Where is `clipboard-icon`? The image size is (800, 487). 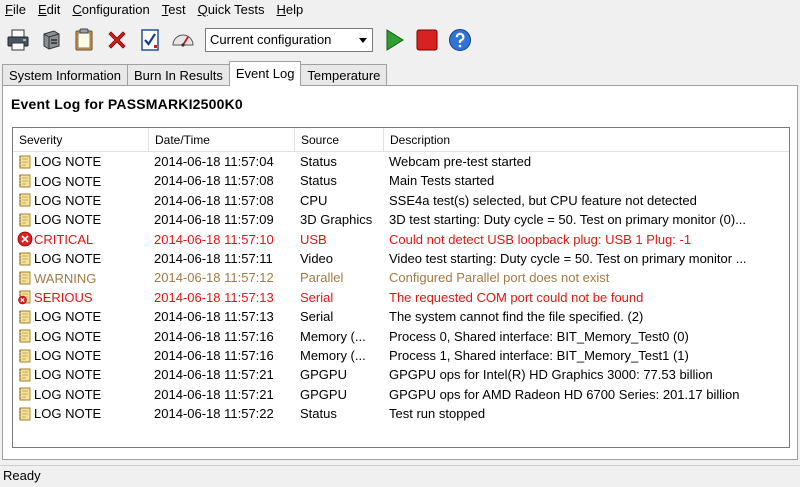 clipboard-icon is located at coordinates (84, 39).